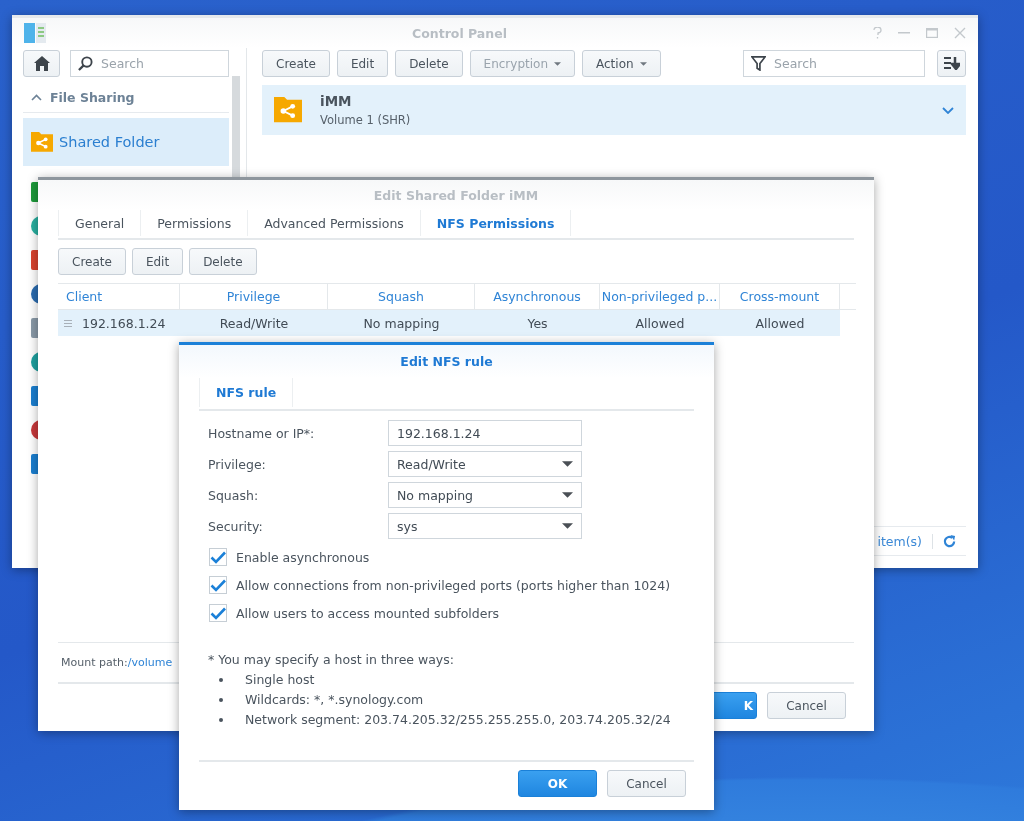 The image size is (1024, 821). Describe the element at coordinates (149, 63) in the screenshot. I see `search-field: Search` at that location.